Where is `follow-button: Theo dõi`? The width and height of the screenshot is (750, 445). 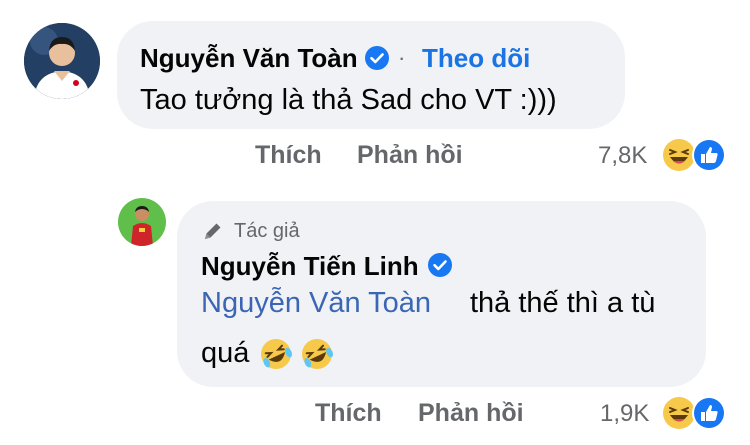
follow-button: Theo dõi is located at coordinates (476, 58).